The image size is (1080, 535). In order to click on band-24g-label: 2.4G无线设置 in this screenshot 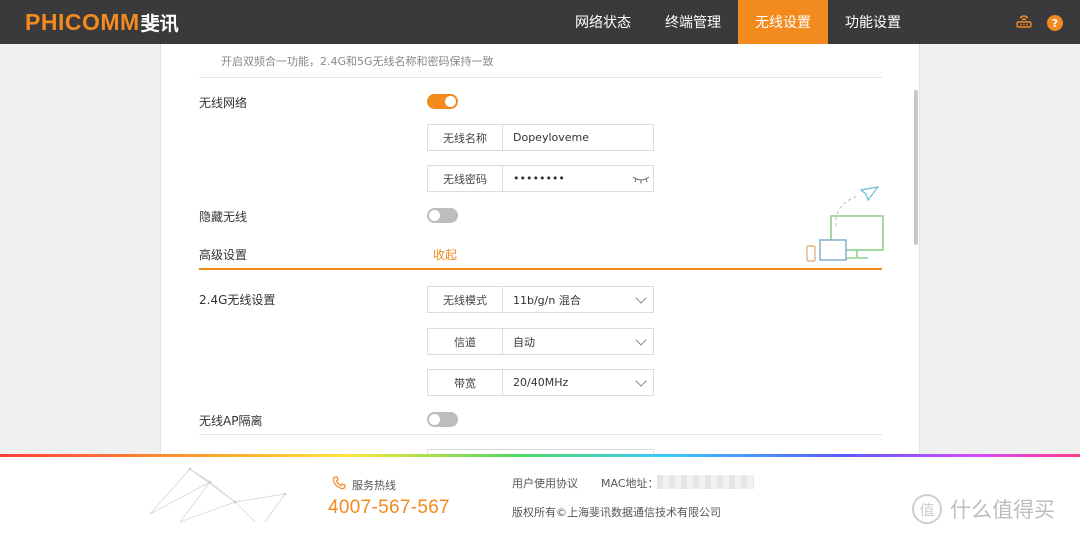, I will do `click(237, 300)`.